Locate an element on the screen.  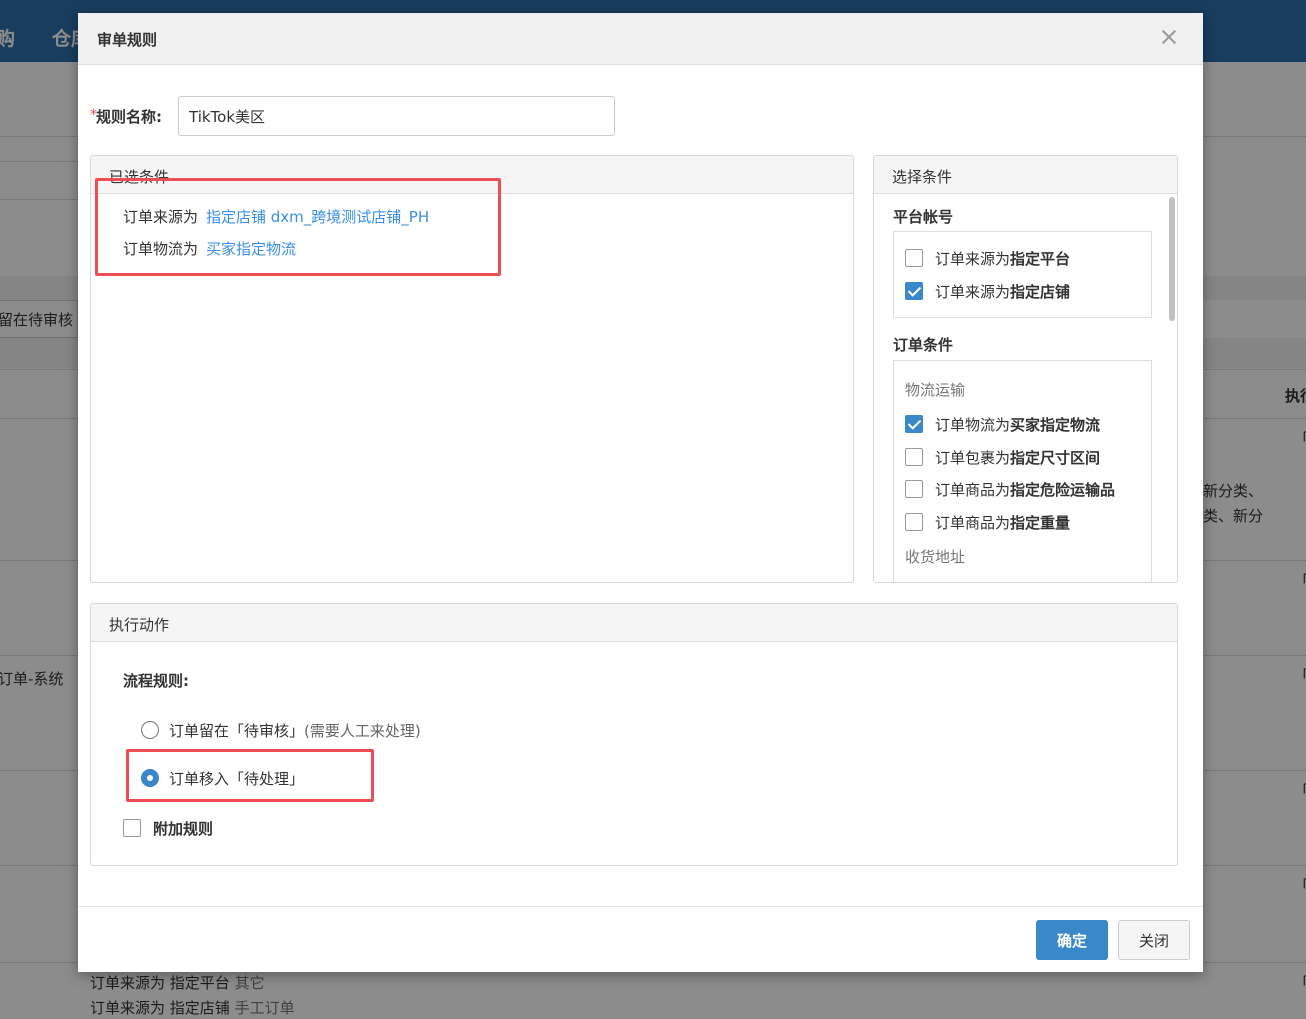
panel-header: 选择条件 is located at coordinates (1025, 175).